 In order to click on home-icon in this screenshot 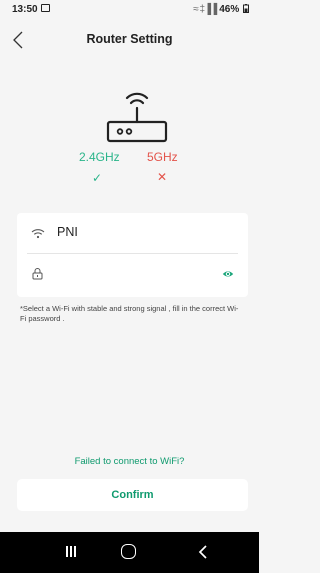, I will do `click(128, 551)`.